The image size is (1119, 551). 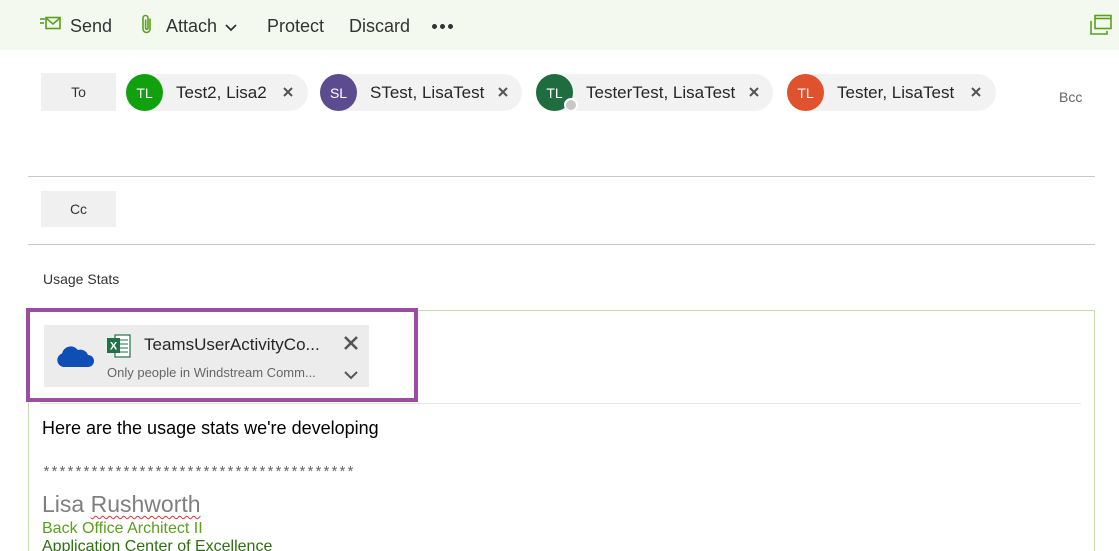 I want to click on recipient-chip: TL Test2, Lisa2, so click(x=217, y=92).